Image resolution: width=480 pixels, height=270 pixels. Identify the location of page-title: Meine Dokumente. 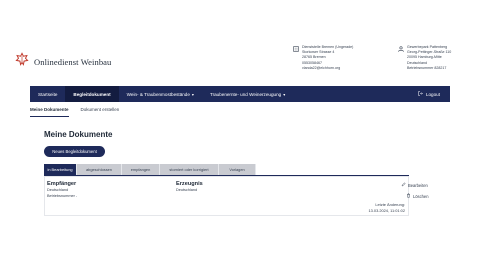
(78, 134).